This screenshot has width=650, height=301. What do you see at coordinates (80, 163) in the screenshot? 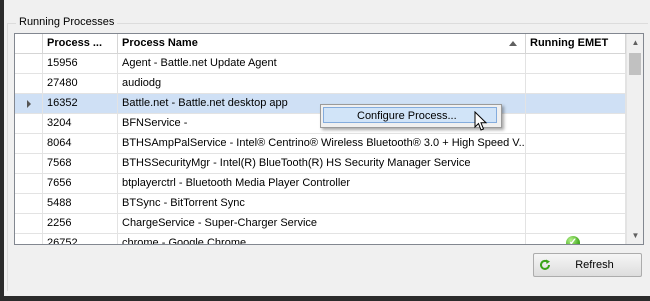
I see `process-id-cell: 7568` at bounding box center [80, 163].